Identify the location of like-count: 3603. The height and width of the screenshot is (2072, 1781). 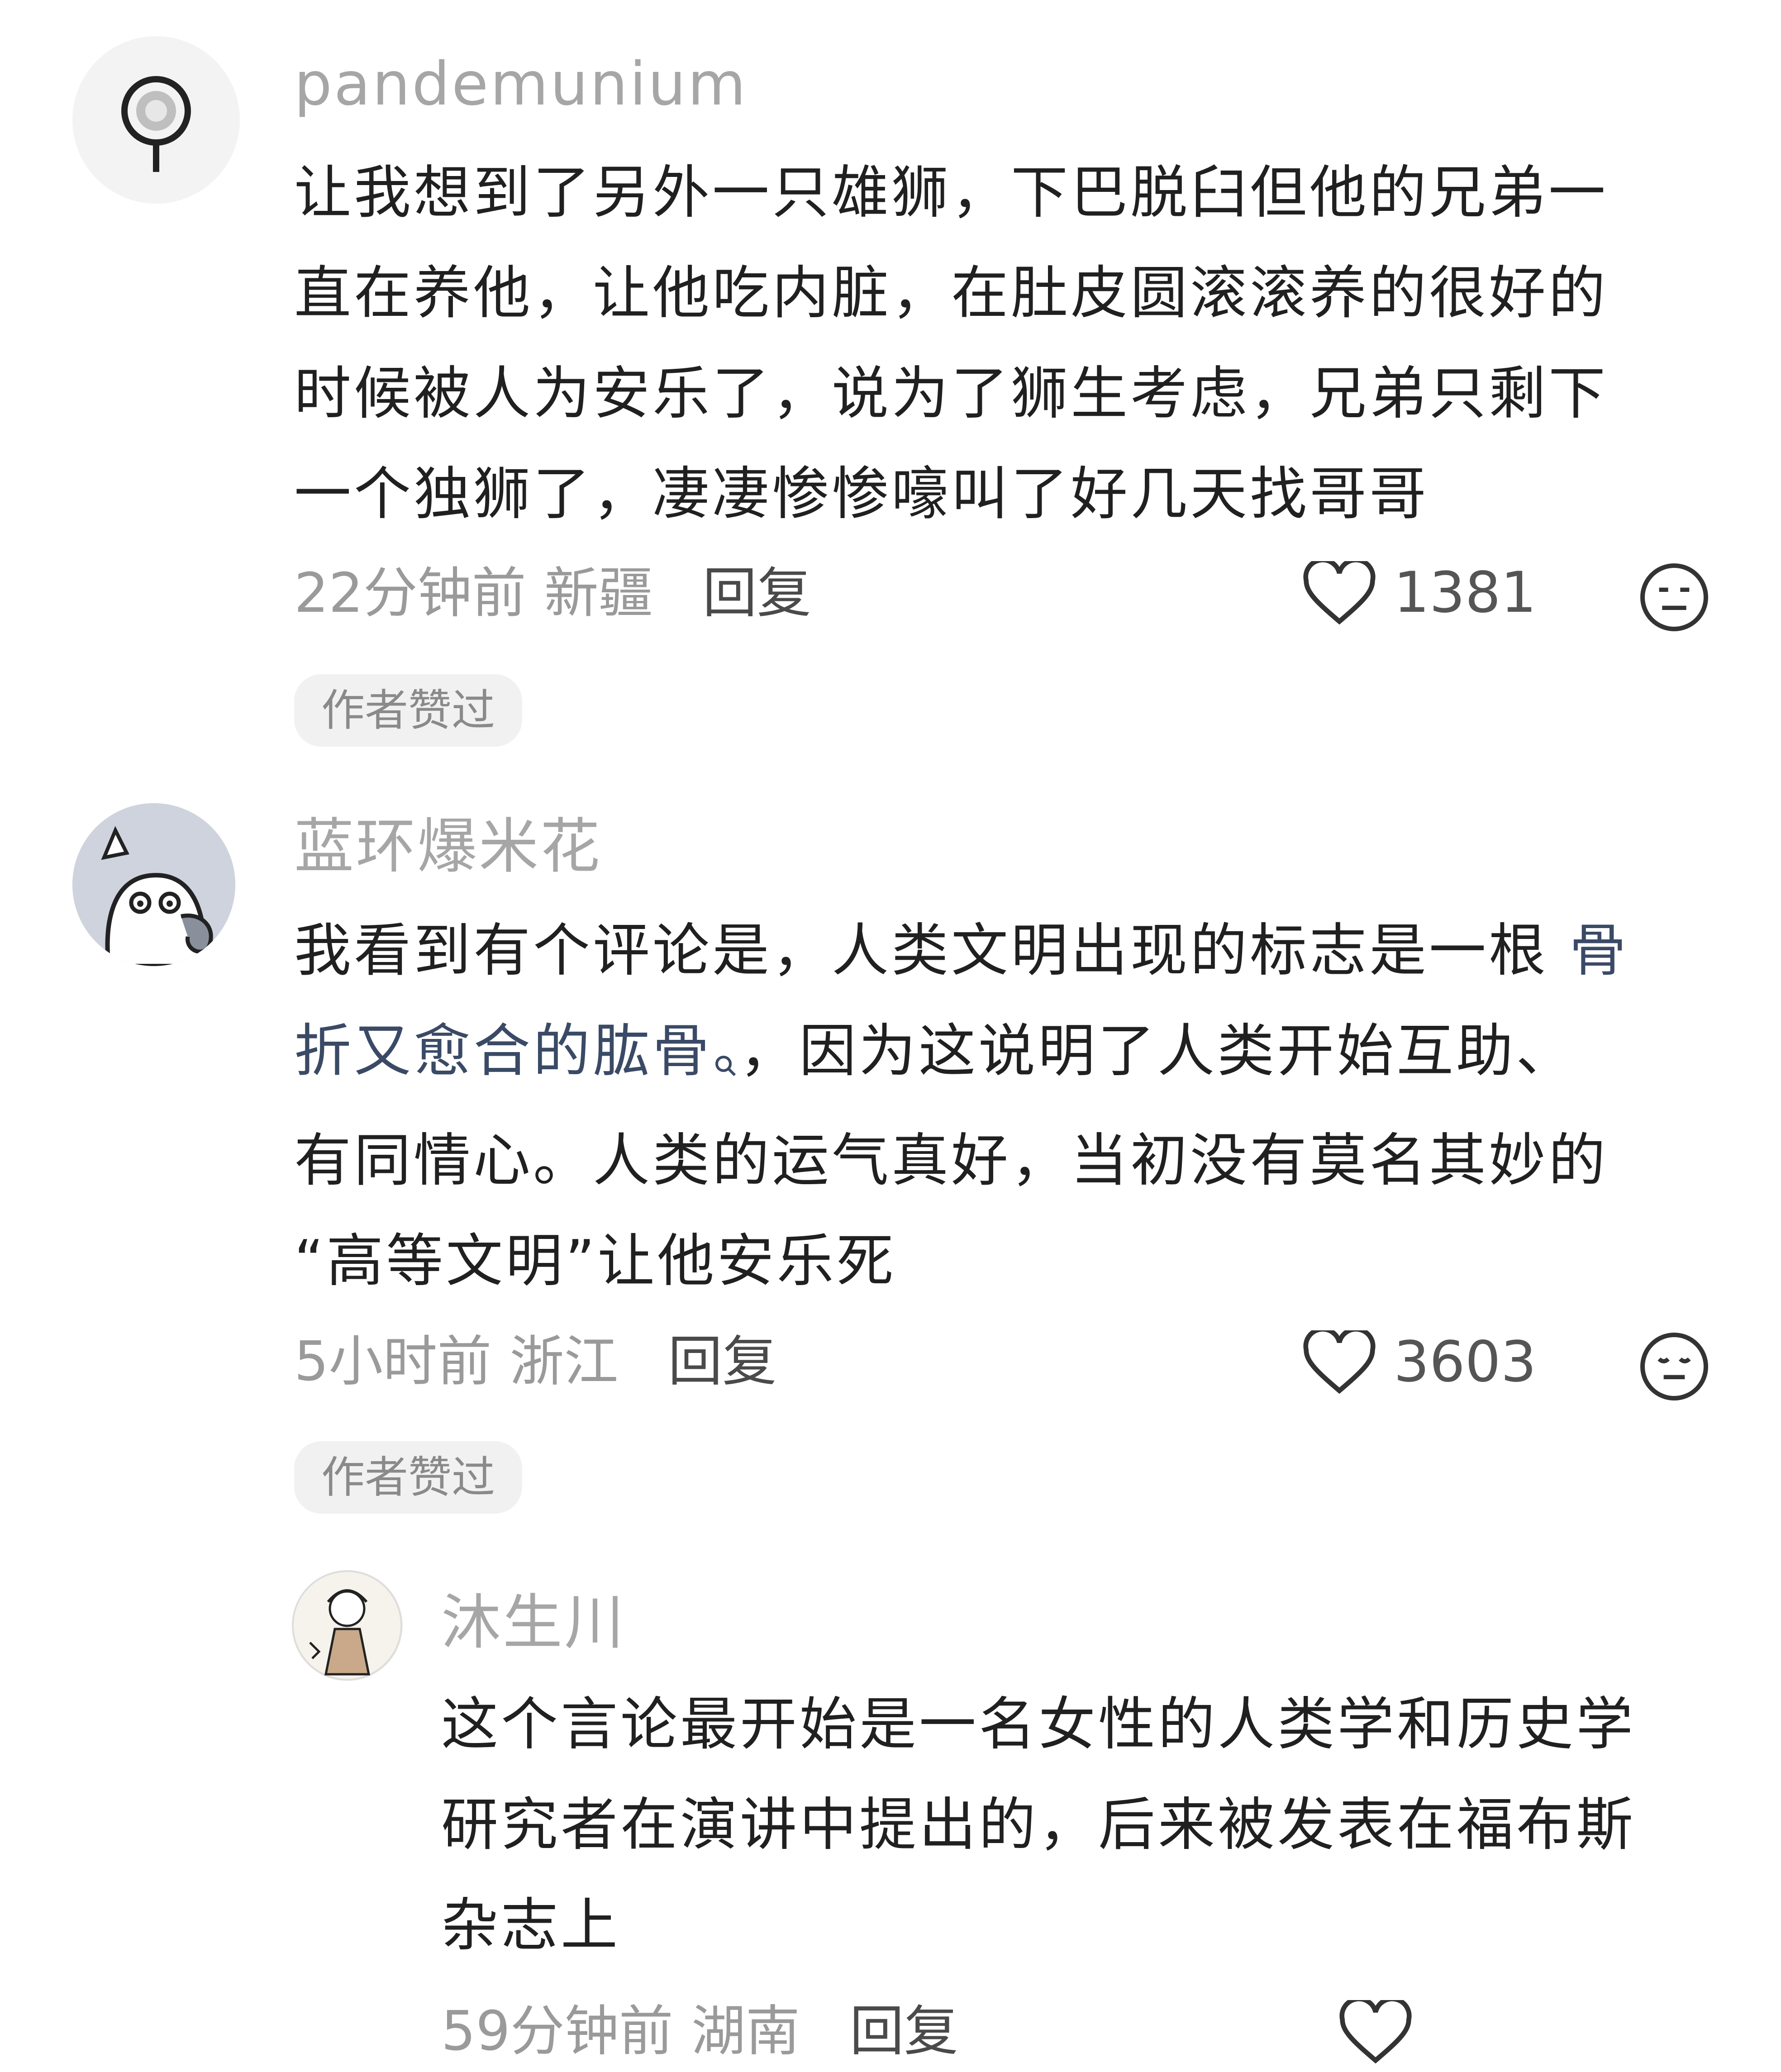
(1465, 1362).